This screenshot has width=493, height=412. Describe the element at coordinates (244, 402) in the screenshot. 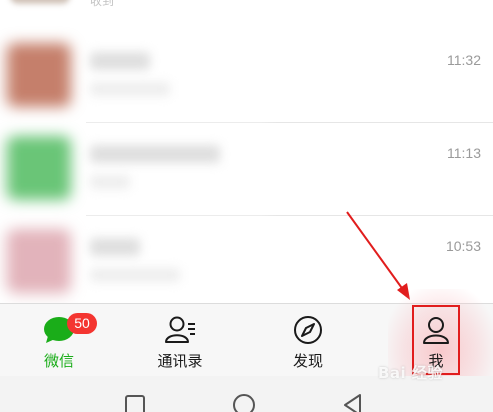

I see `home-icon` at that location.